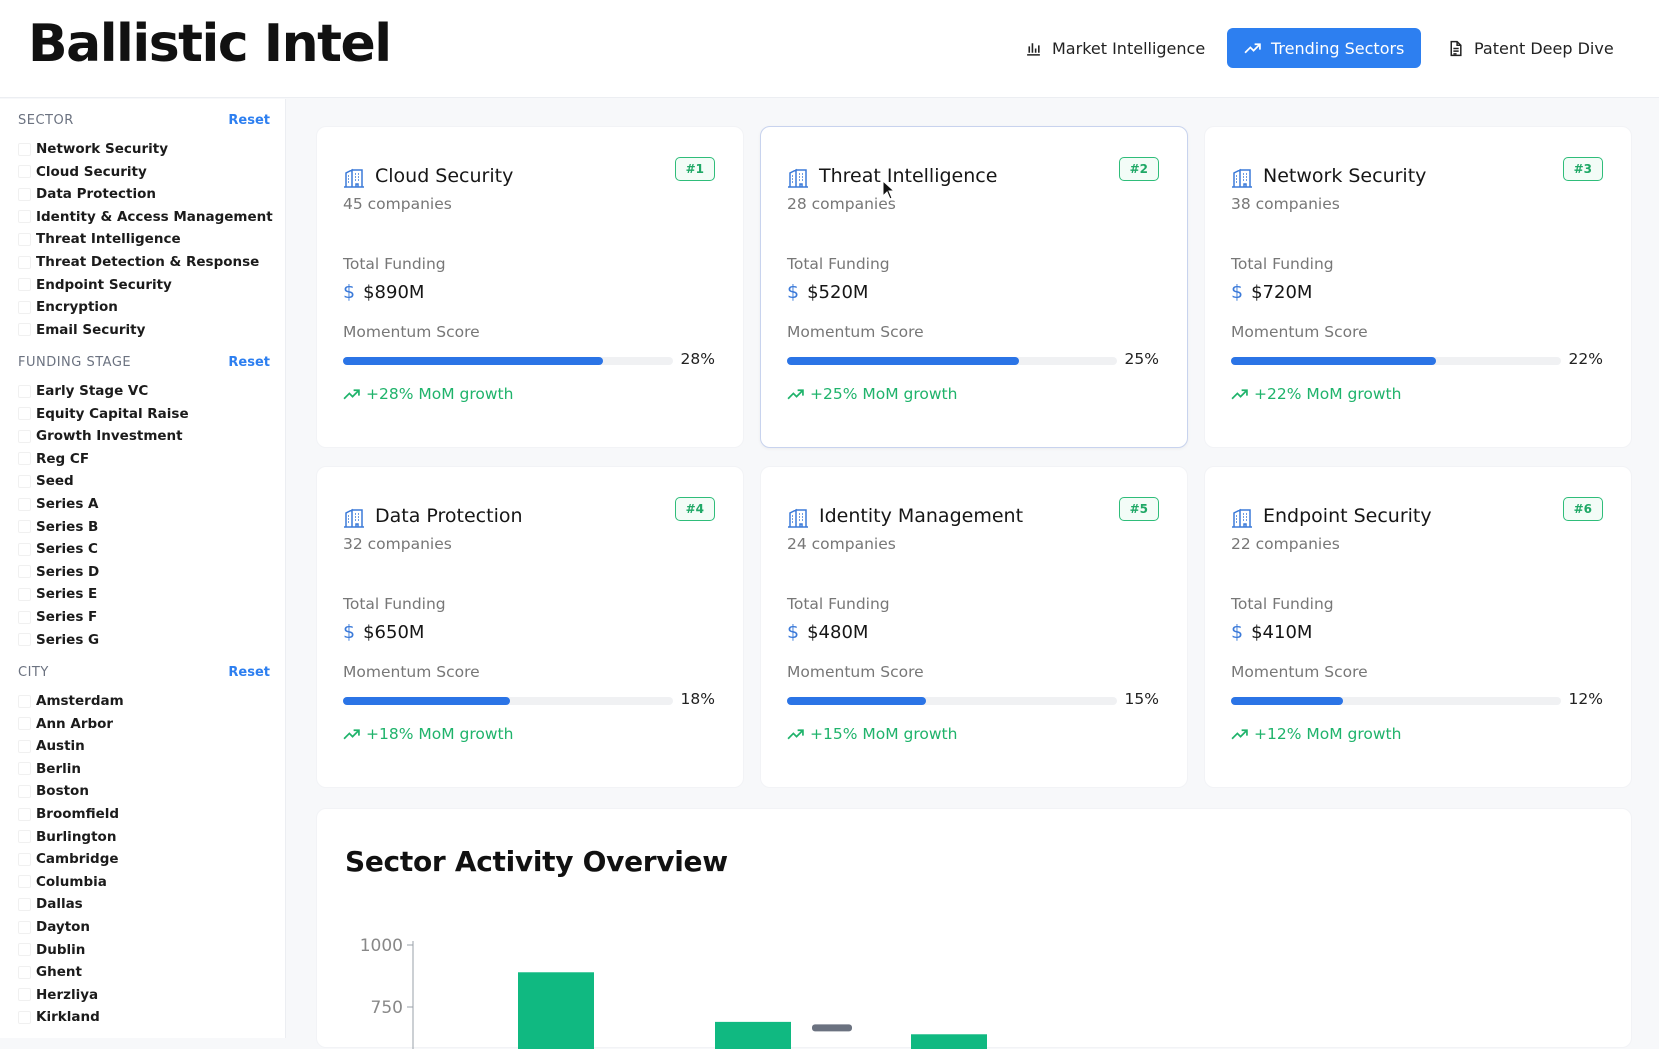 This screenshot has width=1659, height=1049. What do you see at coordinates (145, 217) in the screenshot?
I see `sector-option: Identity & Access Management` at bounding box center [145, 217].